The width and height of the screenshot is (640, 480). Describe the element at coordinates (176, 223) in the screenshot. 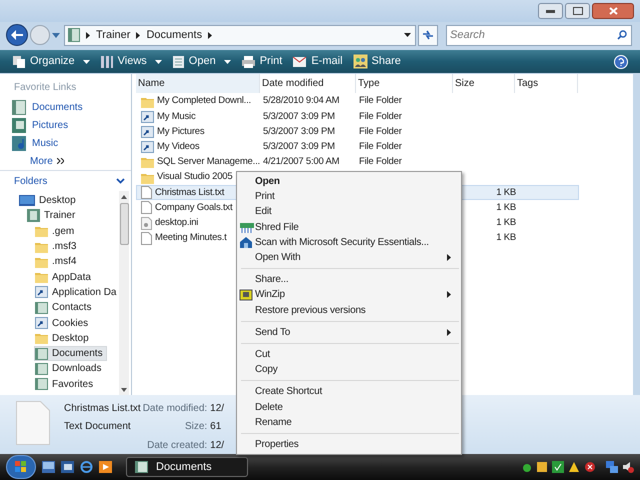

I see `file-name: desktop.ini` at that location.